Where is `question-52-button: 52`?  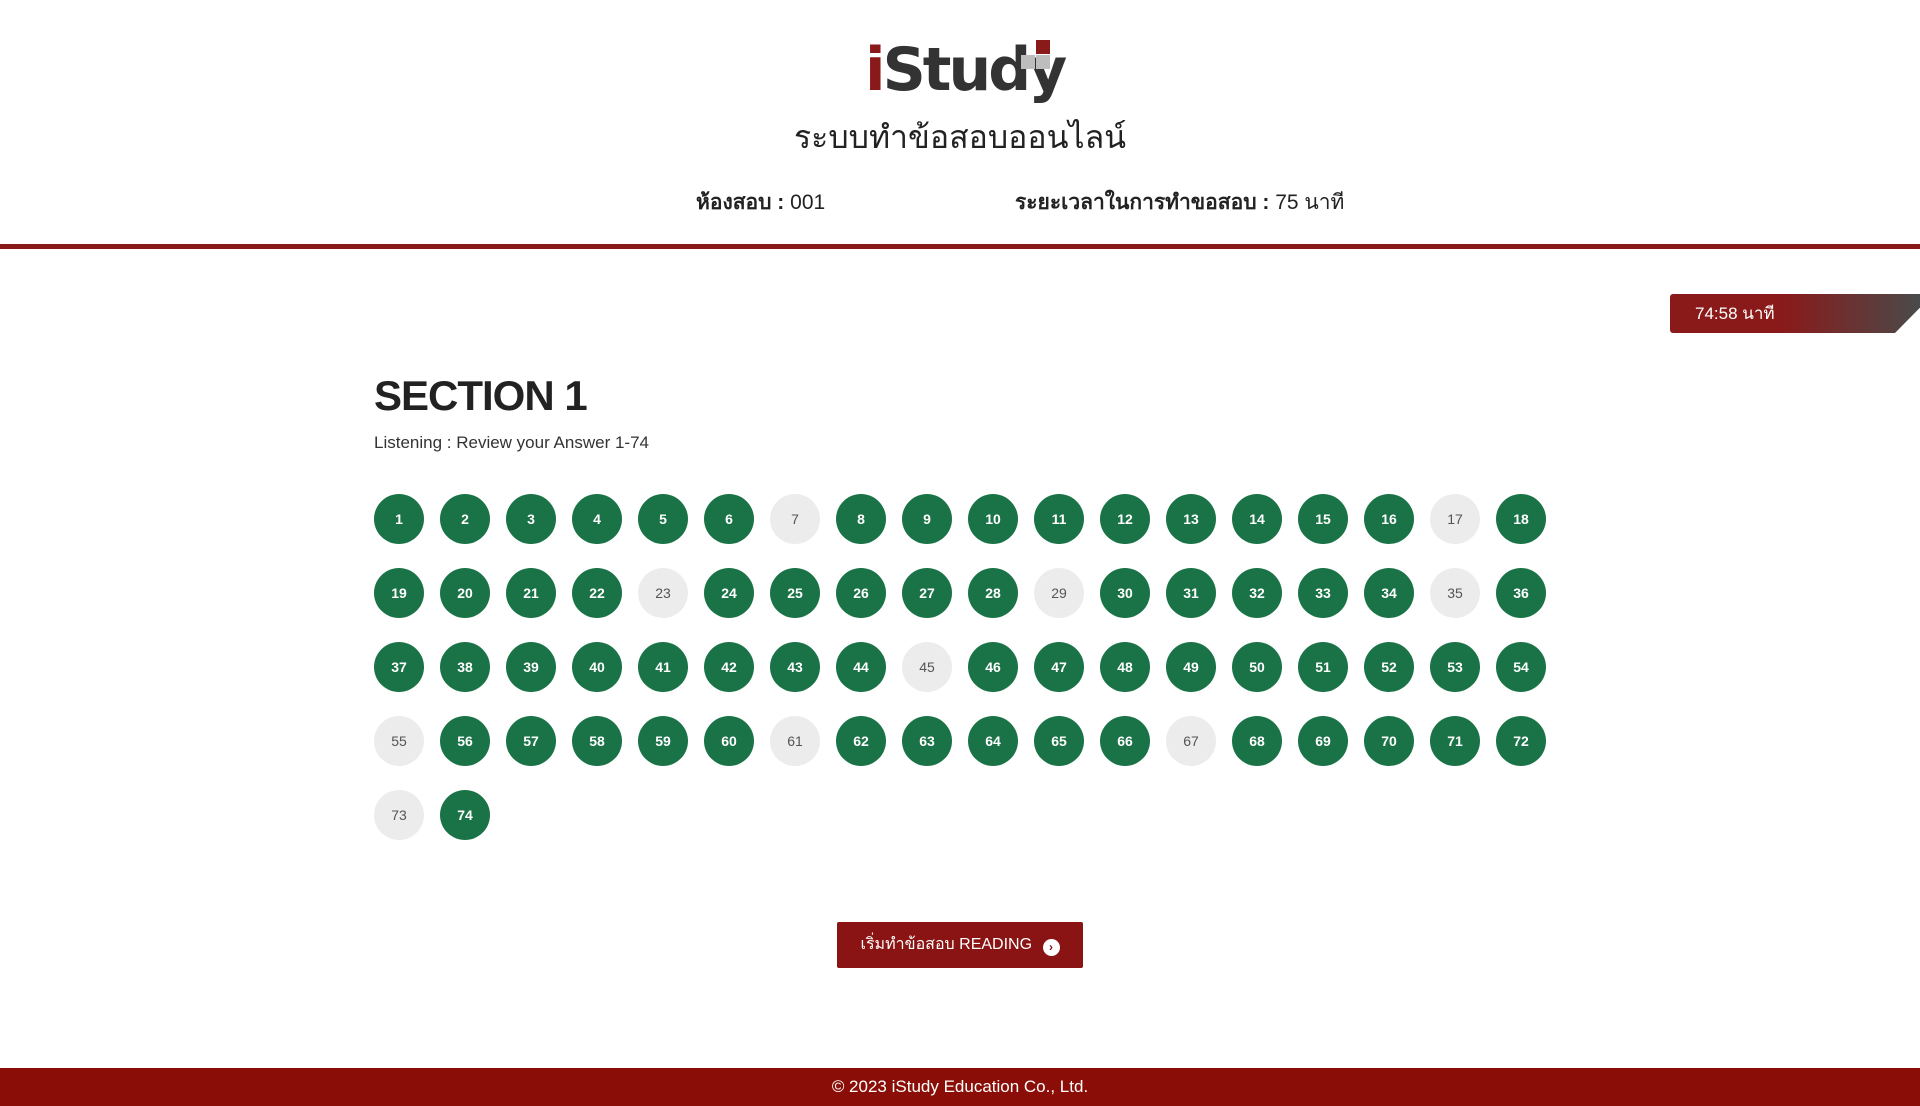 question-52-button: 52 is located at coordinates (1389, 667).